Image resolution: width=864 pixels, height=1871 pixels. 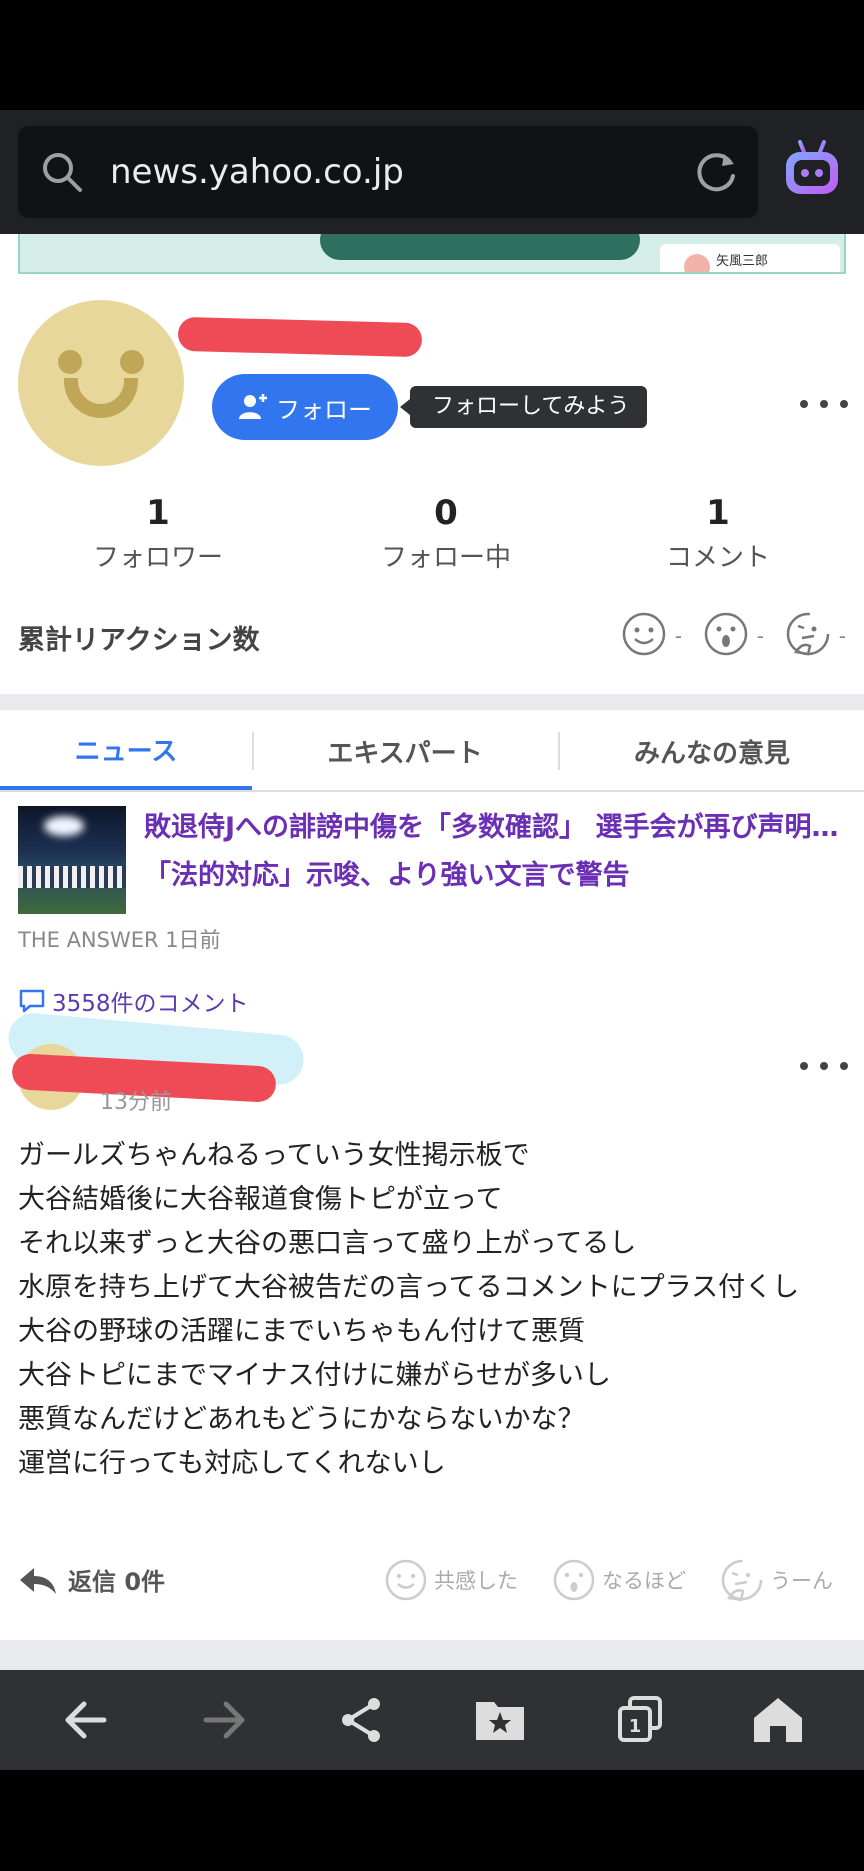 I want to click on share-button, so click(x=362, y=1720).